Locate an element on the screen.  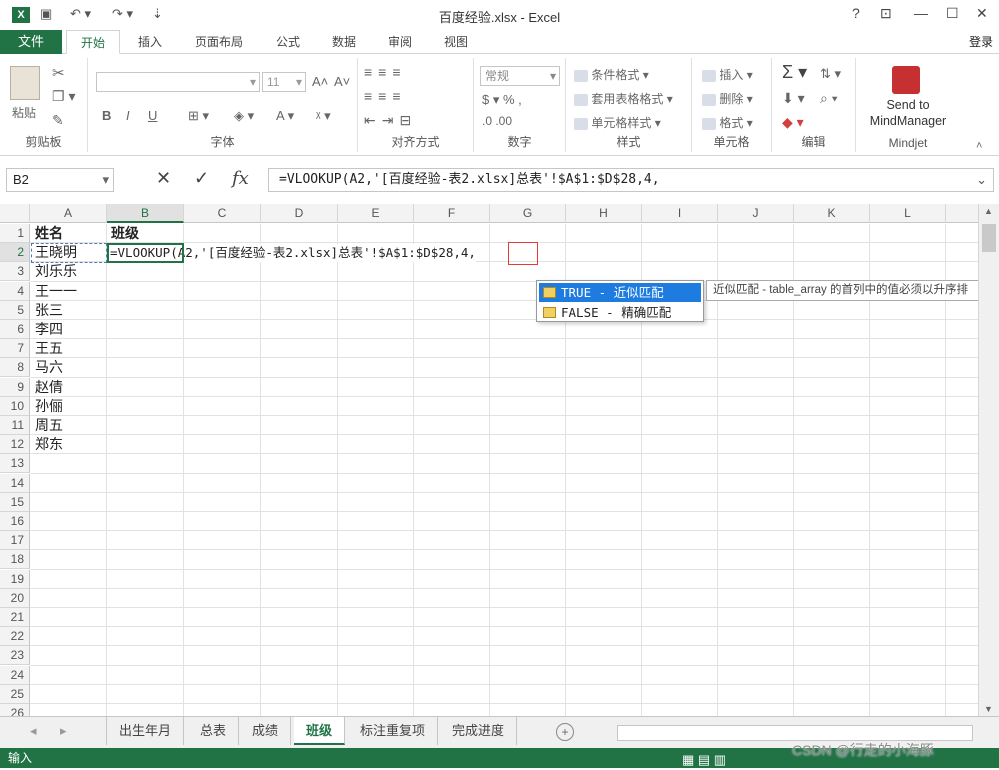
cell-b1: 班级 is located at coordinates (123, 233).